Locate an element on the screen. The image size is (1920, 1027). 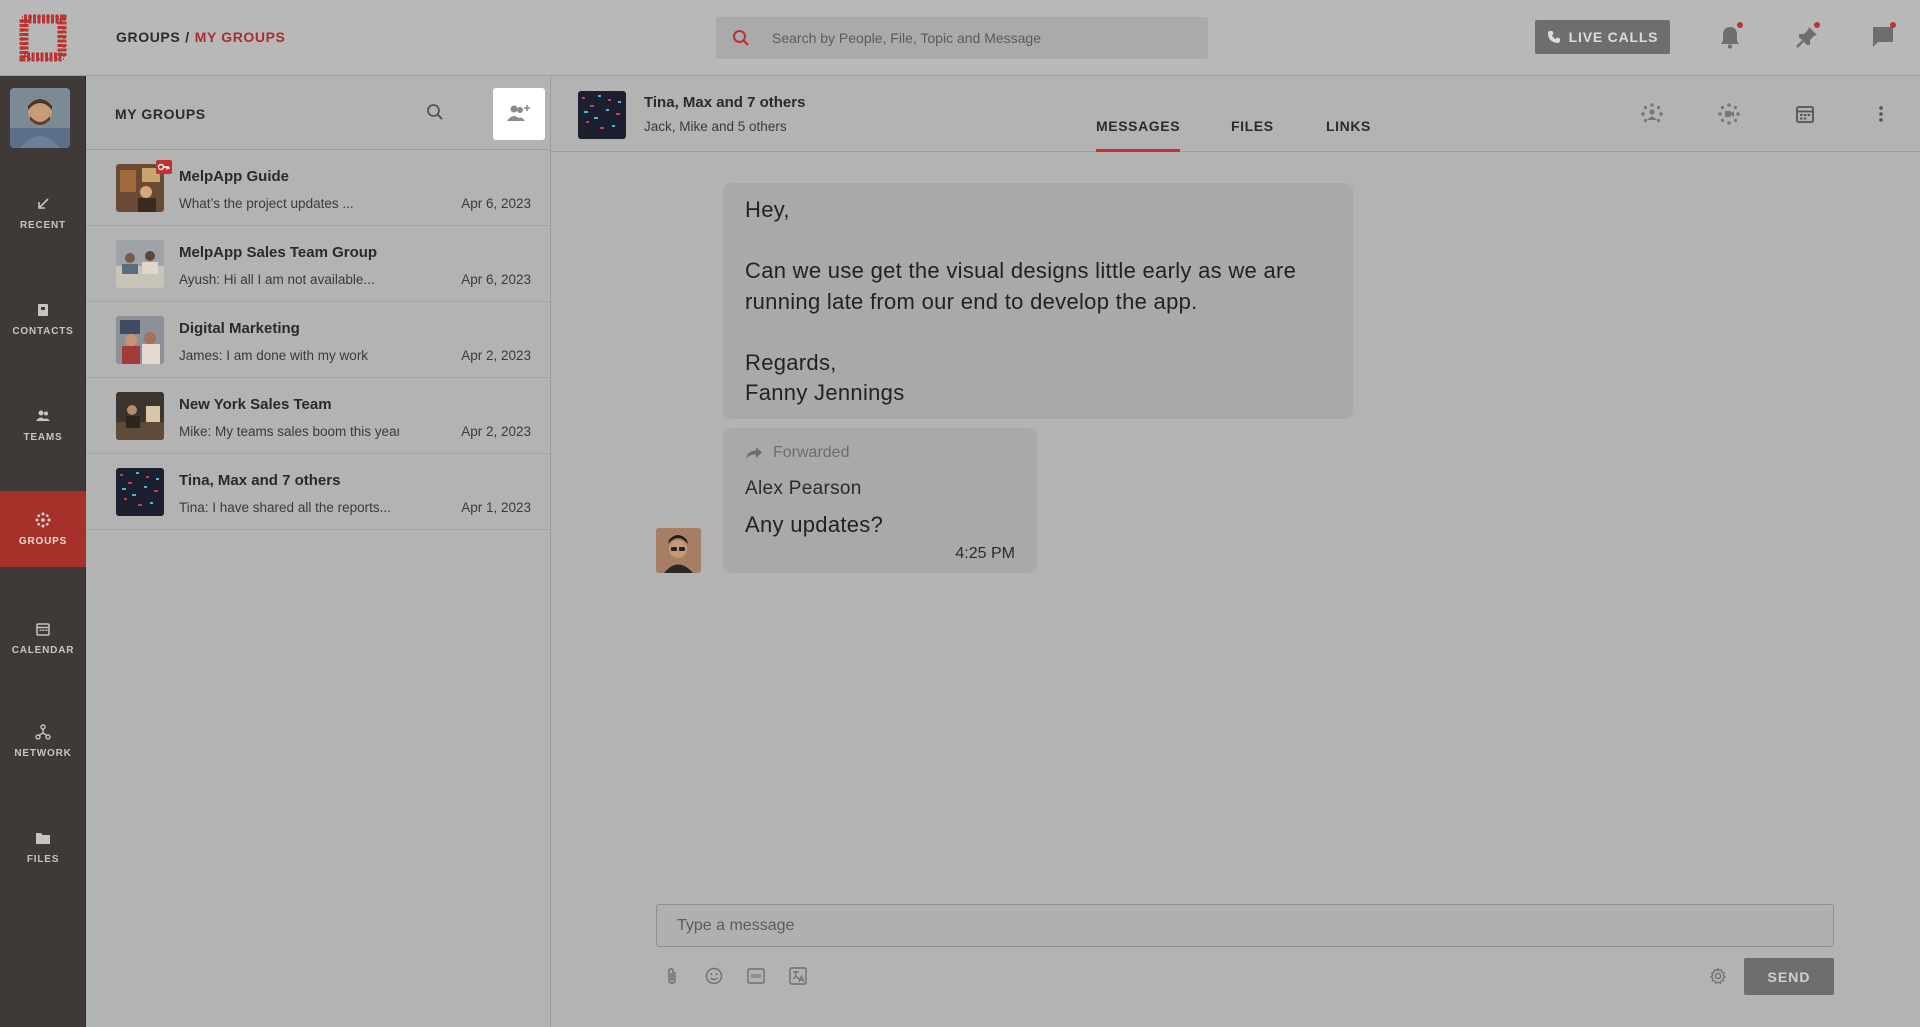
breadcrumb: GROUPS / MY GROUPS is located at coordinates (201, 37).